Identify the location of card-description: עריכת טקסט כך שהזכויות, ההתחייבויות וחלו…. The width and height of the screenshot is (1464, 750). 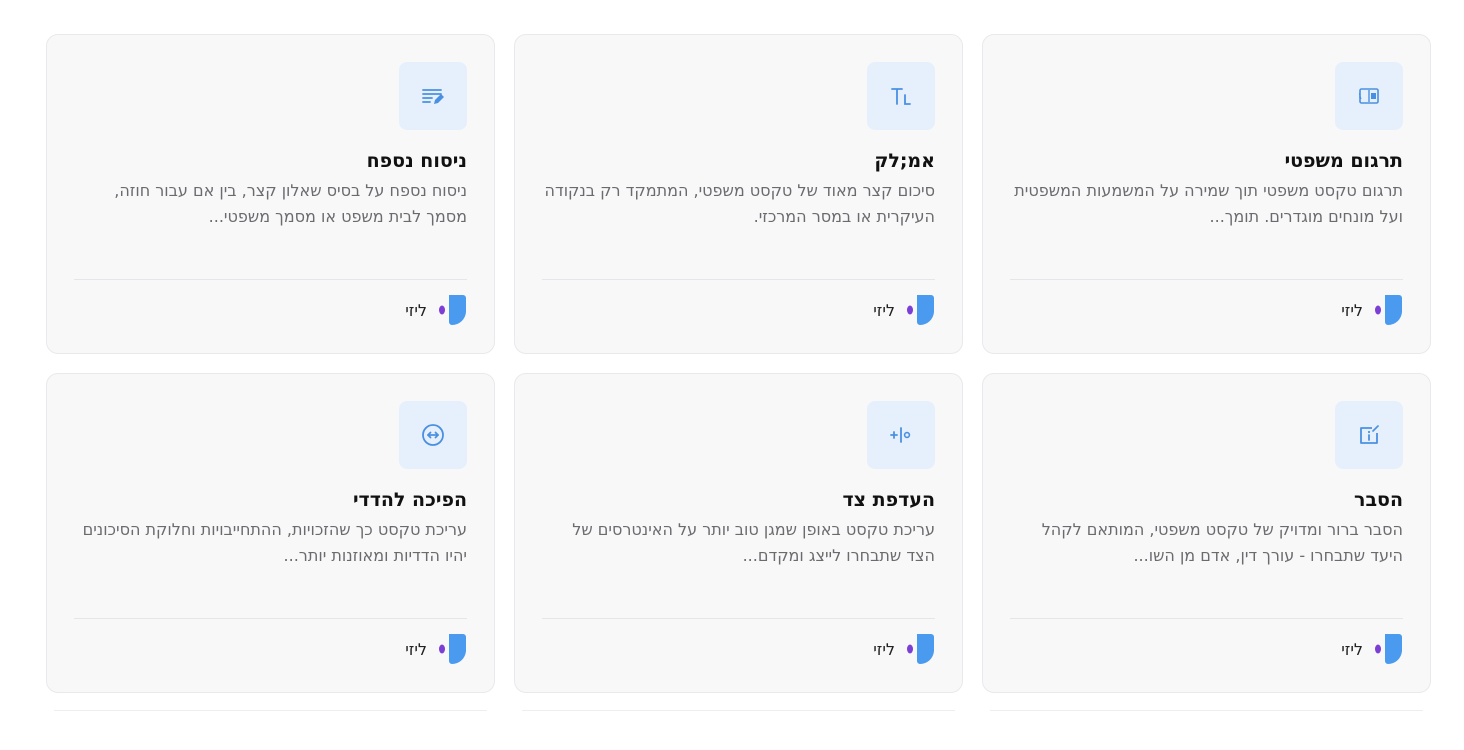
(274, 542).